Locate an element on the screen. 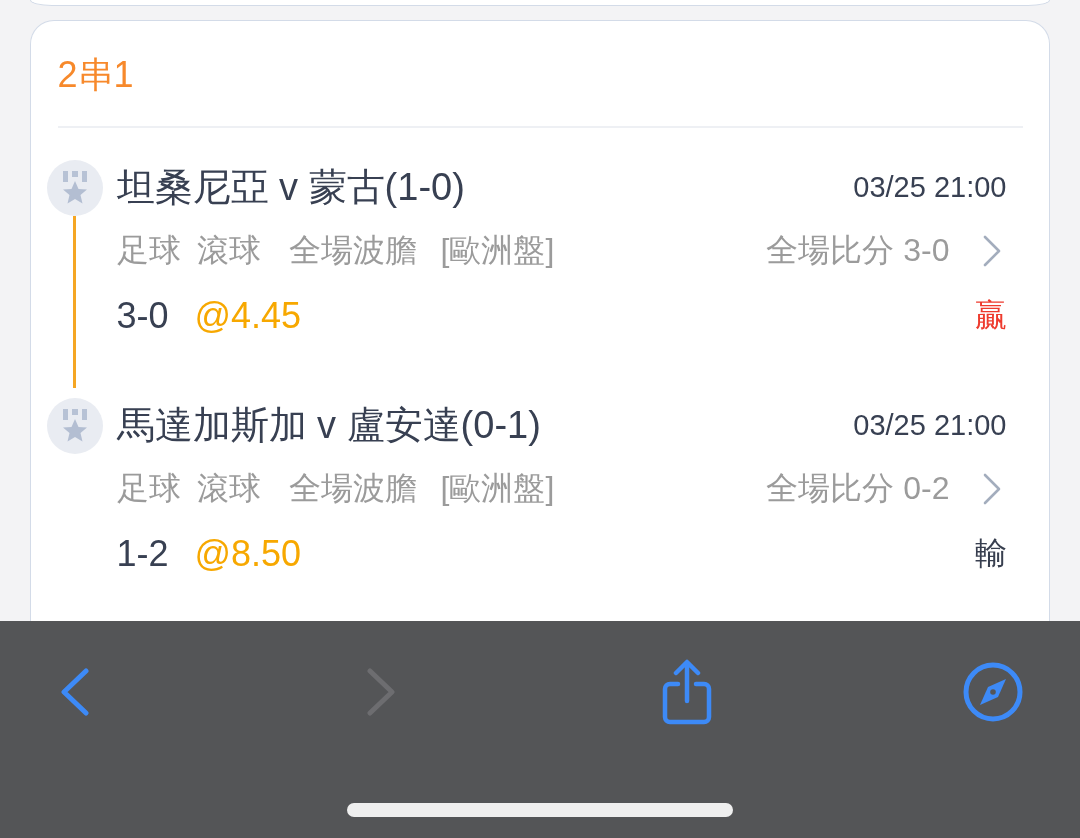 This screenshot has width=1080, height=838. compass-icon is located at coordinates (993, 692).